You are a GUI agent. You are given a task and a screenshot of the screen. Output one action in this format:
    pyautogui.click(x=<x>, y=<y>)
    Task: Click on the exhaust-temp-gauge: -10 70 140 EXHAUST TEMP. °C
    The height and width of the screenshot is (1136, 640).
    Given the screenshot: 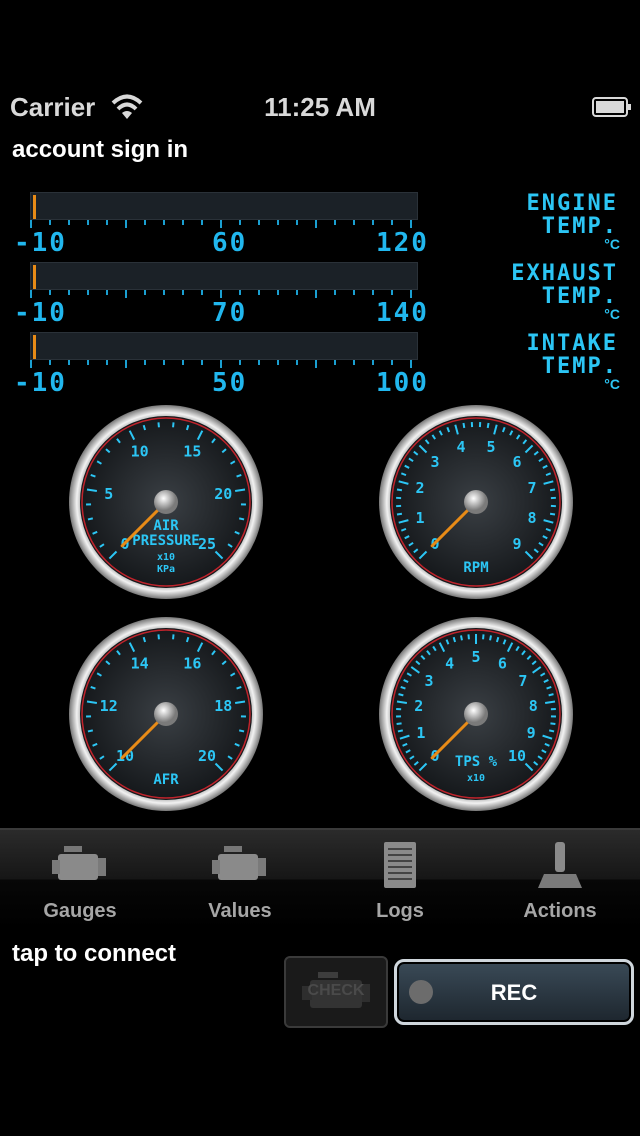 What is the action you would take?
    pyautogui.click(x=320, y=297)
    